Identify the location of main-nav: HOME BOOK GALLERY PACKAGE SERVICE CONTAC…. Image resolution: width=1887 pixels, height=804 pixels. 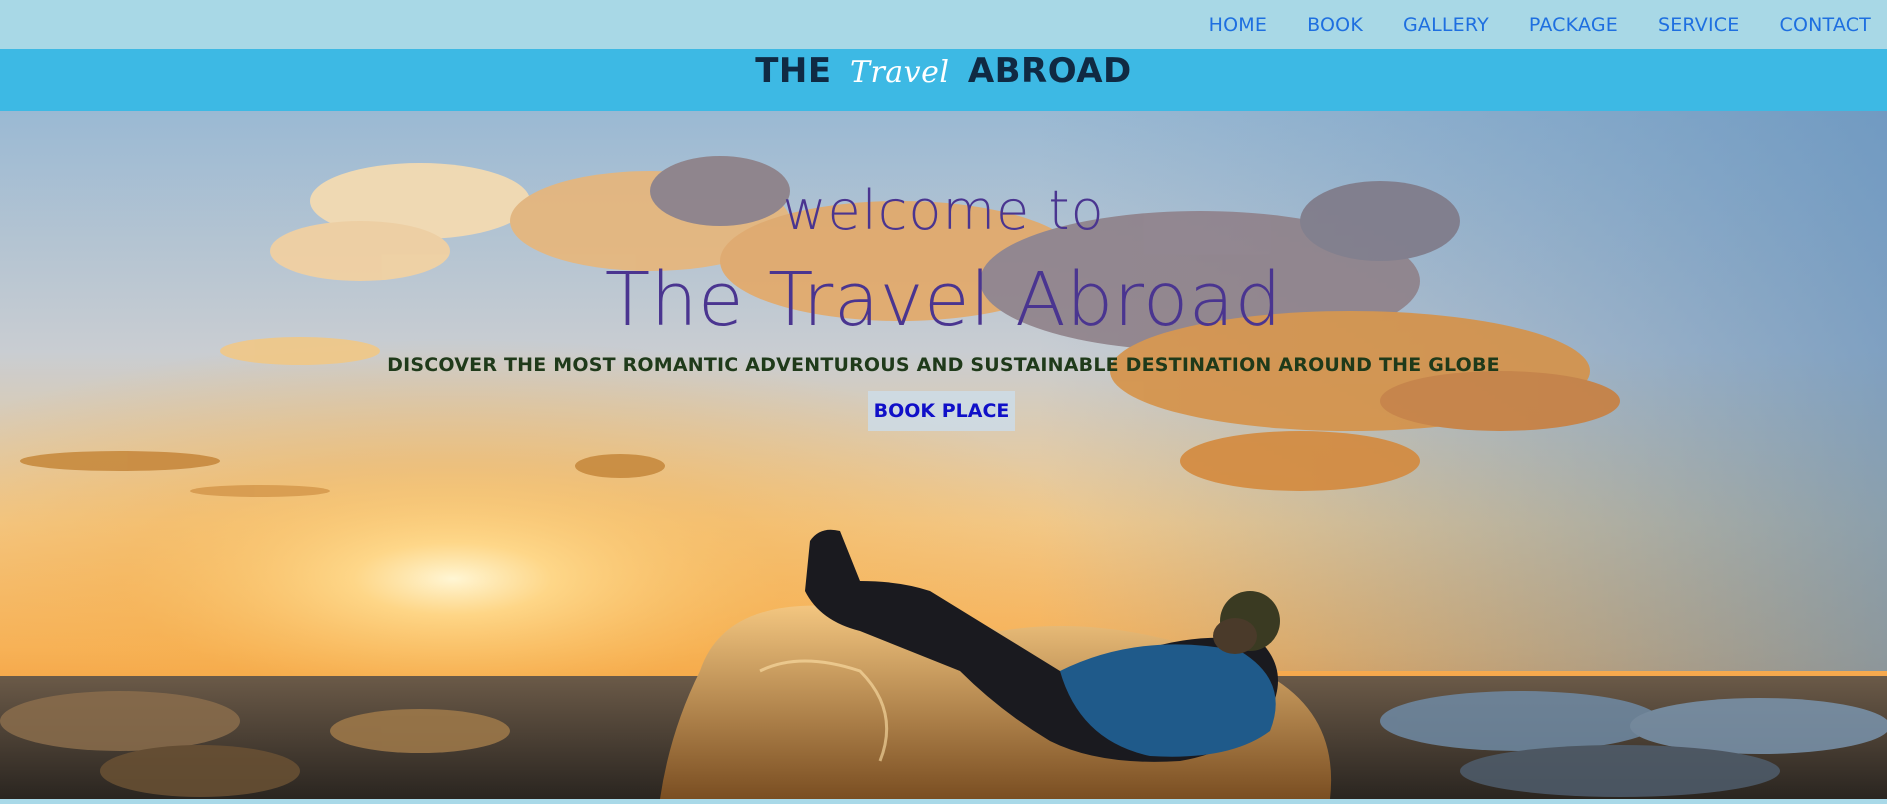
(1540, 24).